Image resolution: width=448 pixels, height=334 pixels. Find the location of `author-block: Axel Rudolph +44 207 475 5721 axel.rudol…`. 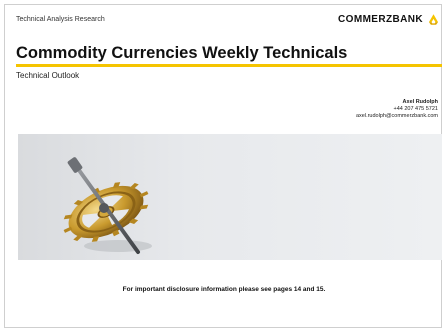

author-block: Axel Rudolph +44 207 475 5721 axel.rudol… is located at coordinates (397, 109).